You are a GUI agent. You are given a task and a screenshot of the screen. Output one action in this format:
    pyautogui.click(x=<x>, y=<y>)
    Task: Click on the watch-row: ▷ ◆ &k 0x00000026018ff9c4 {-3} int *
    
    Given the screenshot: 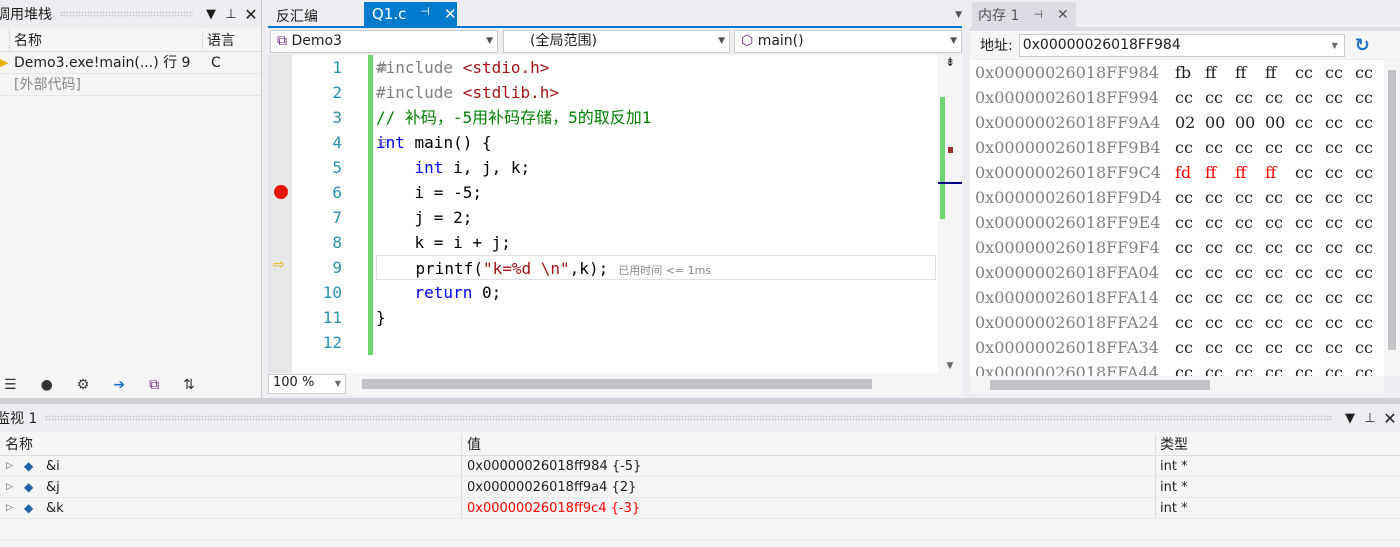 What is the action you would take?
    pyautogui.click(x=700, y=508)
    